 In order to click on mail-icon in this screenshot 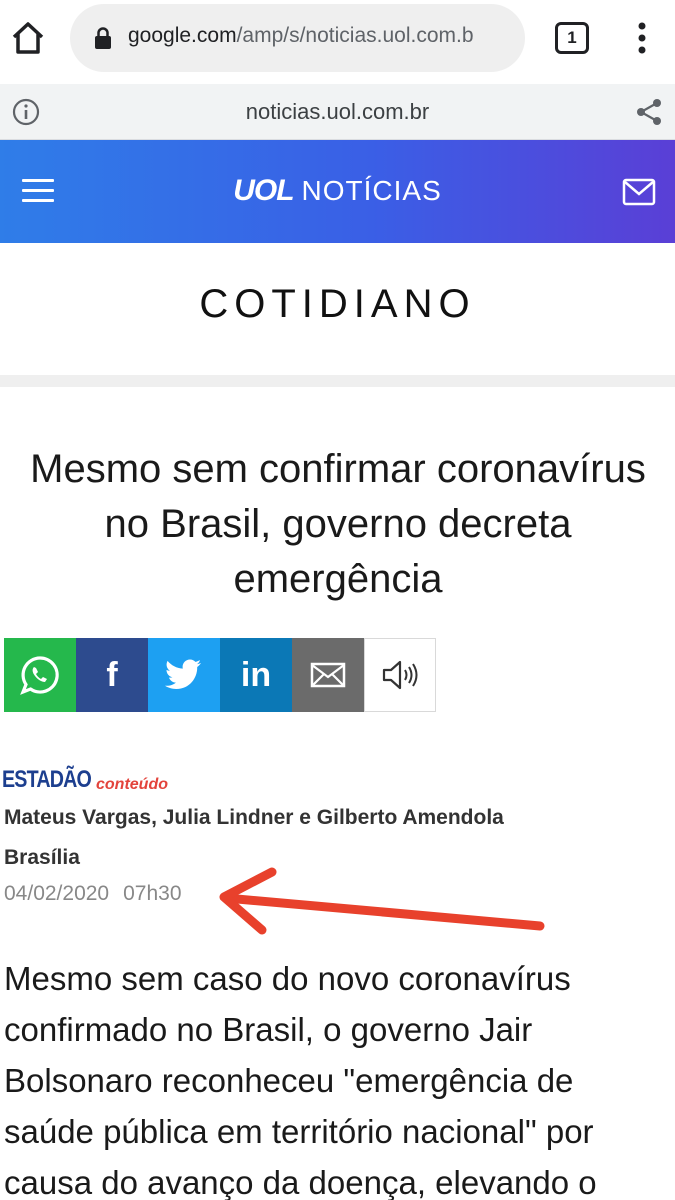, I will do `click(639, 192)`.